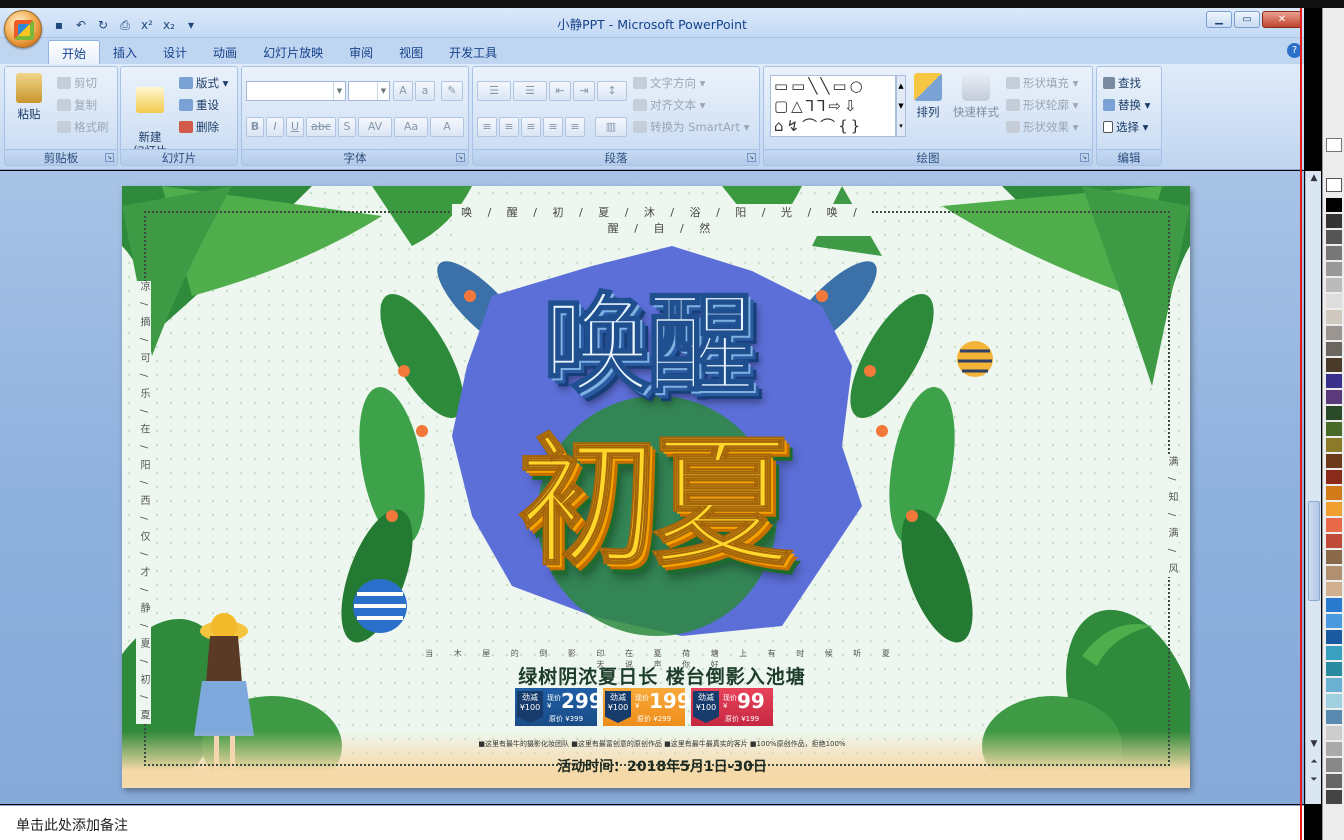 The height and width of the screenshot is (840, 1344). I want to click on columns-button: ▥, so click(611, 127).